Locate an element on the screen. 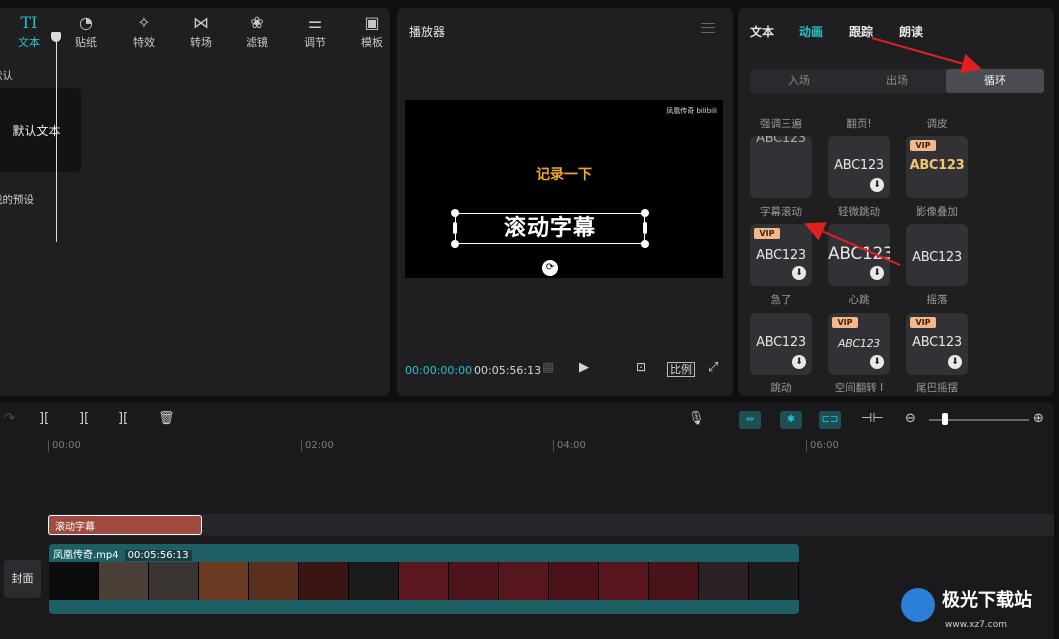 The image size is (1059, 639). animation-label: 字幕滚动 is located at coordinates (781, 212).